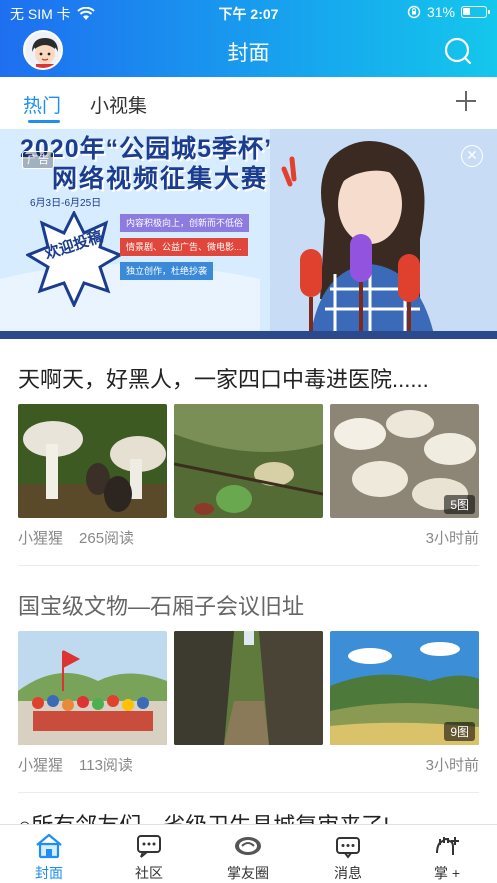  Describe the element at coordinates (248, 873) in the screenshot. I see `tabbar-label: 掌友圈` at that location.